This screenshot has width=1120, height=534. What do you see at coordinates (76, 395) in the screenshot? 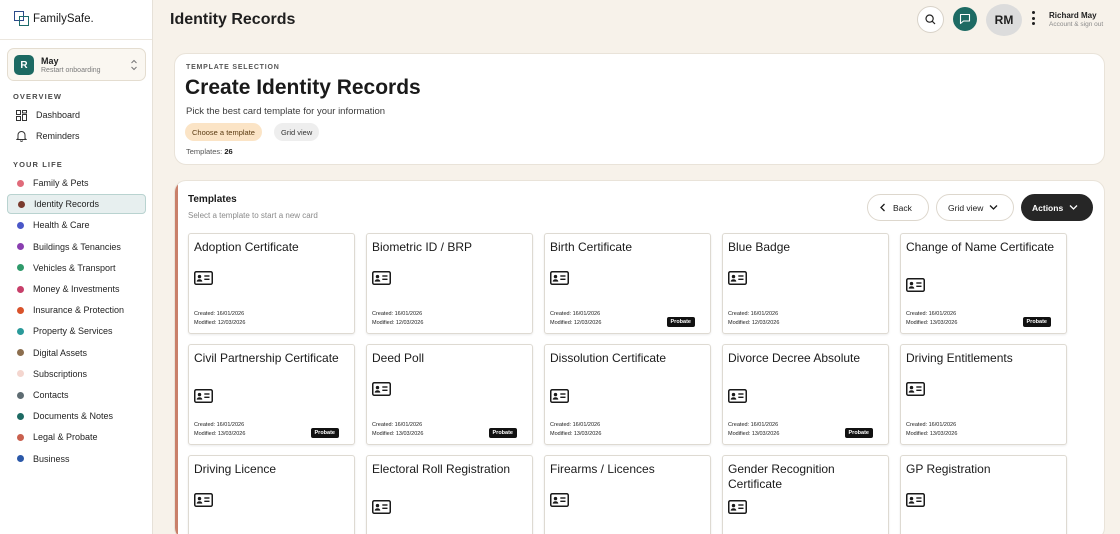
I see `sidebar-item-contacts: Contacts` at bounding box center [76, 395].